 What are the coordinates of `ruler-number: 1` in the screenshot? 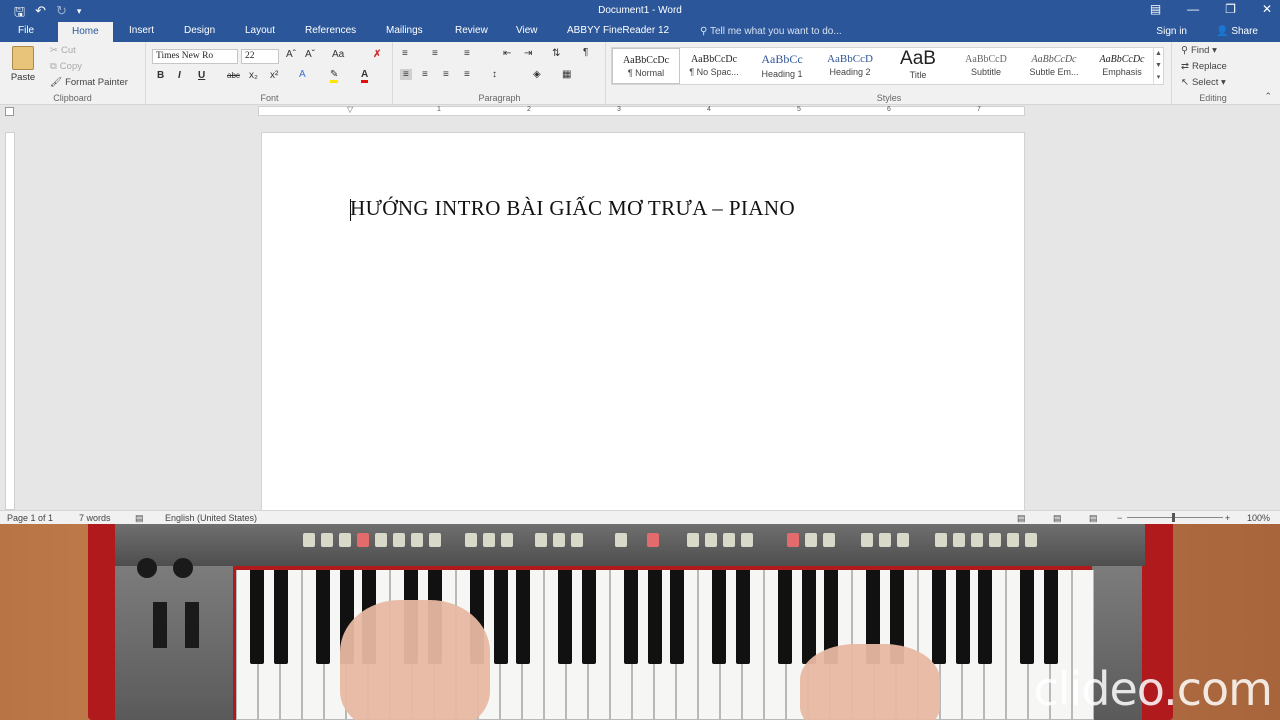 It's located at (439, 109).